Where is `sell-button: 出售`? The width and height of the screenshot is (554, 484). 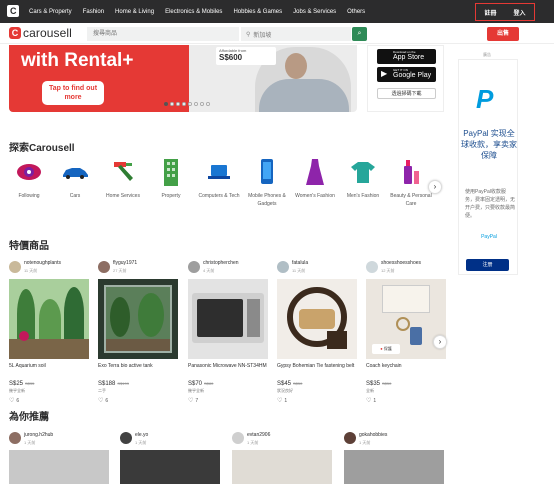
sell-button: 出售 is located at coordinates (503, 34).